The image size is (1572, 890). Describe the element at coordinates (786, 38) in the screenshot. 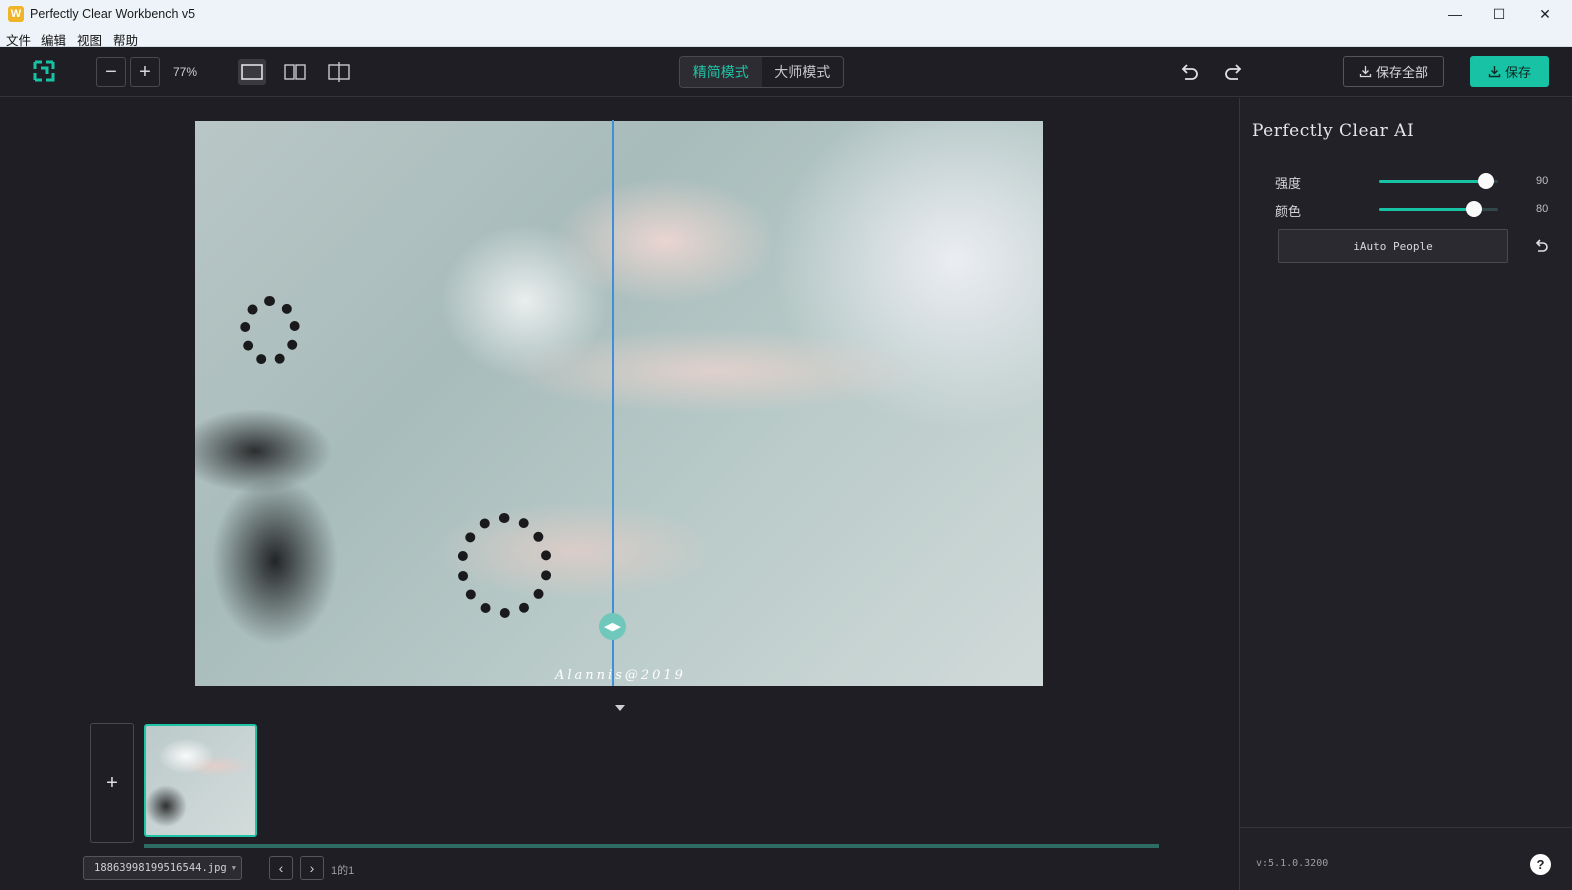

I see `menu-bar: 文件 编辑 视图 帮助` at that location.